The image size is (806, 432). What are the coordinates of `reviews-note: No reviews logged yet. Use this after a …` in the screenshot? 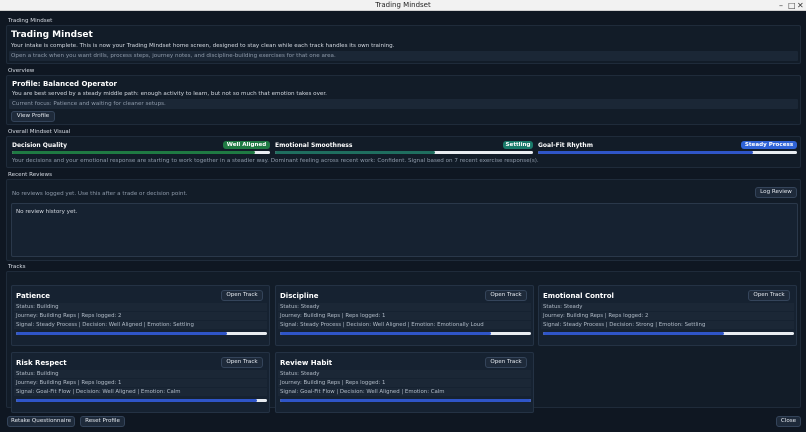 It's located at (100, 194).